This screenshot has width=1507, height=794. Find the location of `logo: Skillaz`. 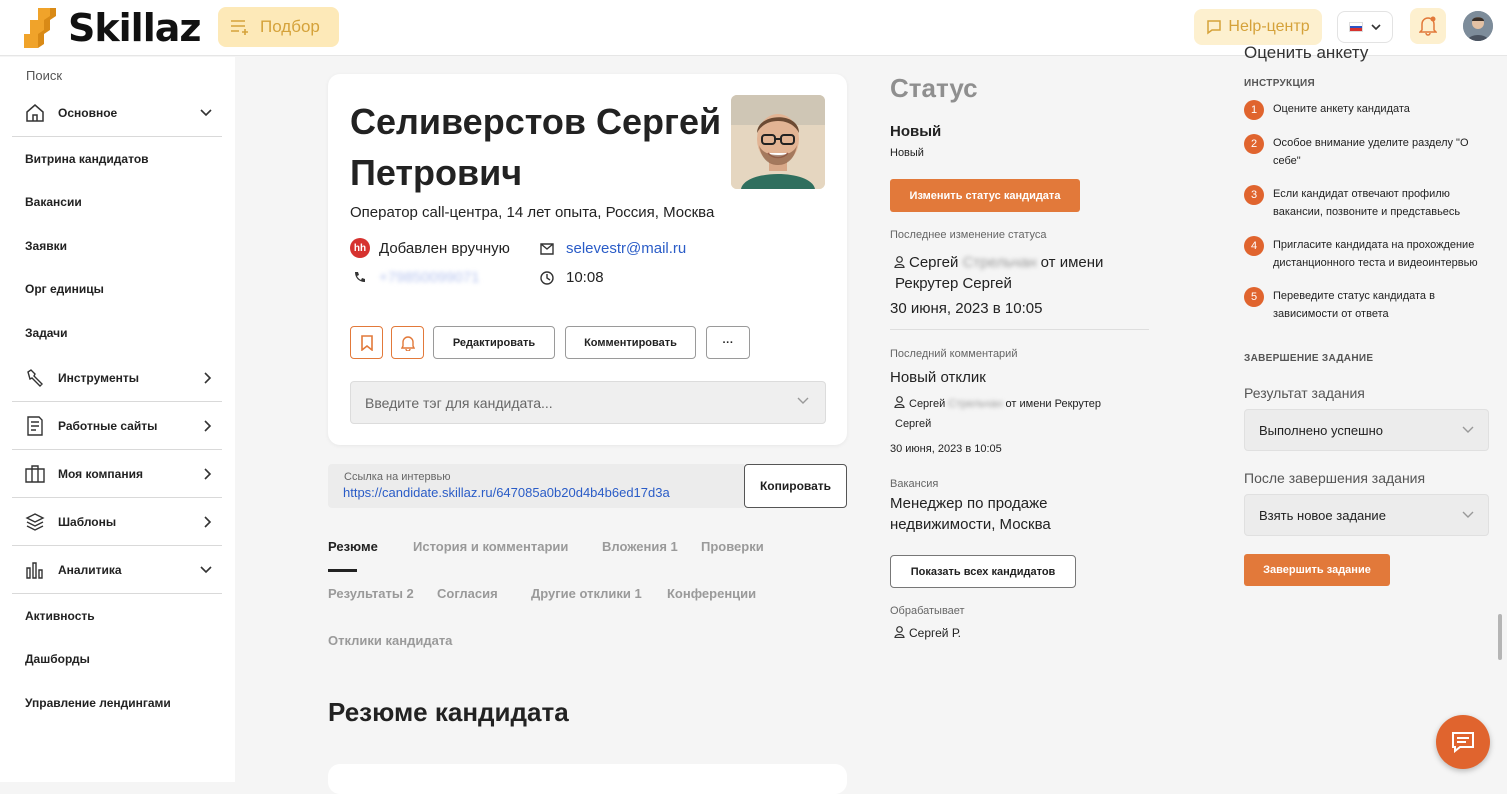

logo: Skillaz is located at coordinates (112, 27).